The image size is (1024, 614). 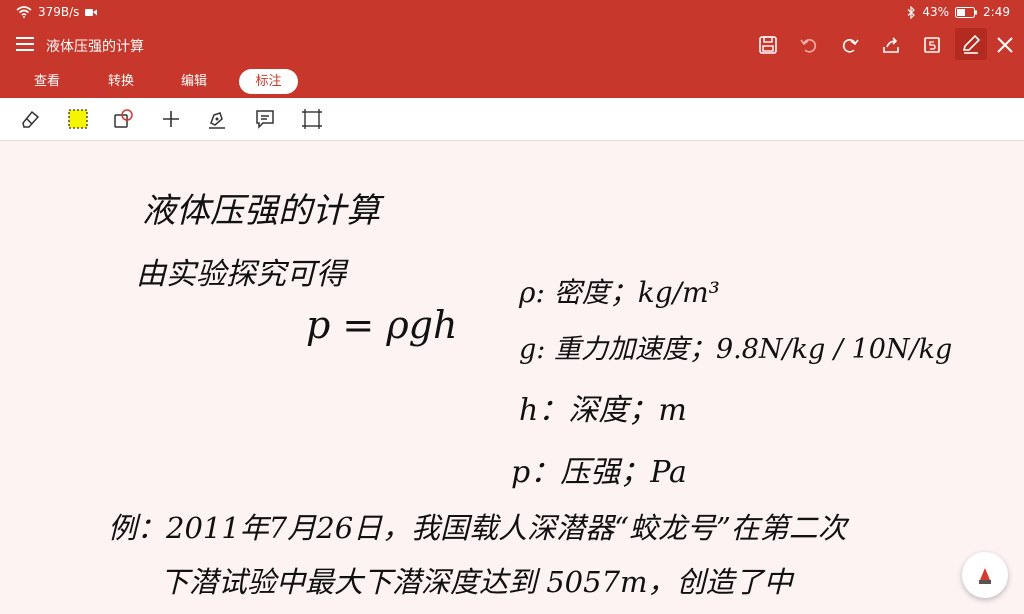 I want to click on page-count-icon, so click(x=932, y=45).